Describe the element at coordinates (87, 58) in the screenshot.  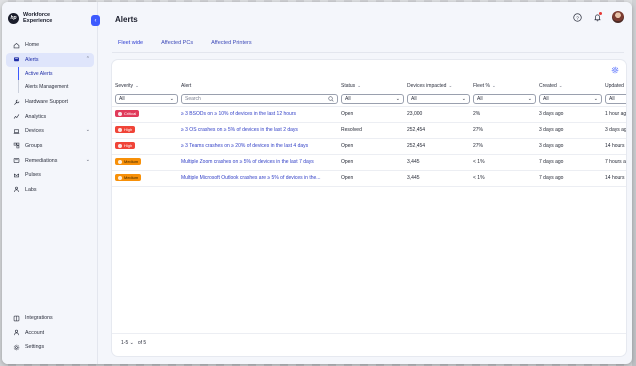
I see `chevron-up-icon: ⌃` at that location.